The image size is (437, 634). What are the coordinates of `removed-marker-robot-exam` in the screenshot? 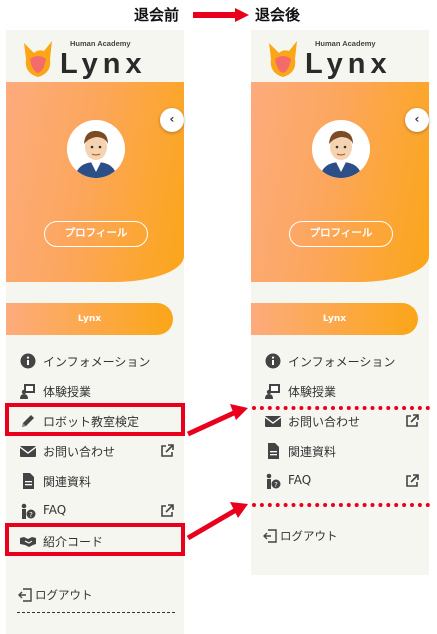 It's located at (341, 408).